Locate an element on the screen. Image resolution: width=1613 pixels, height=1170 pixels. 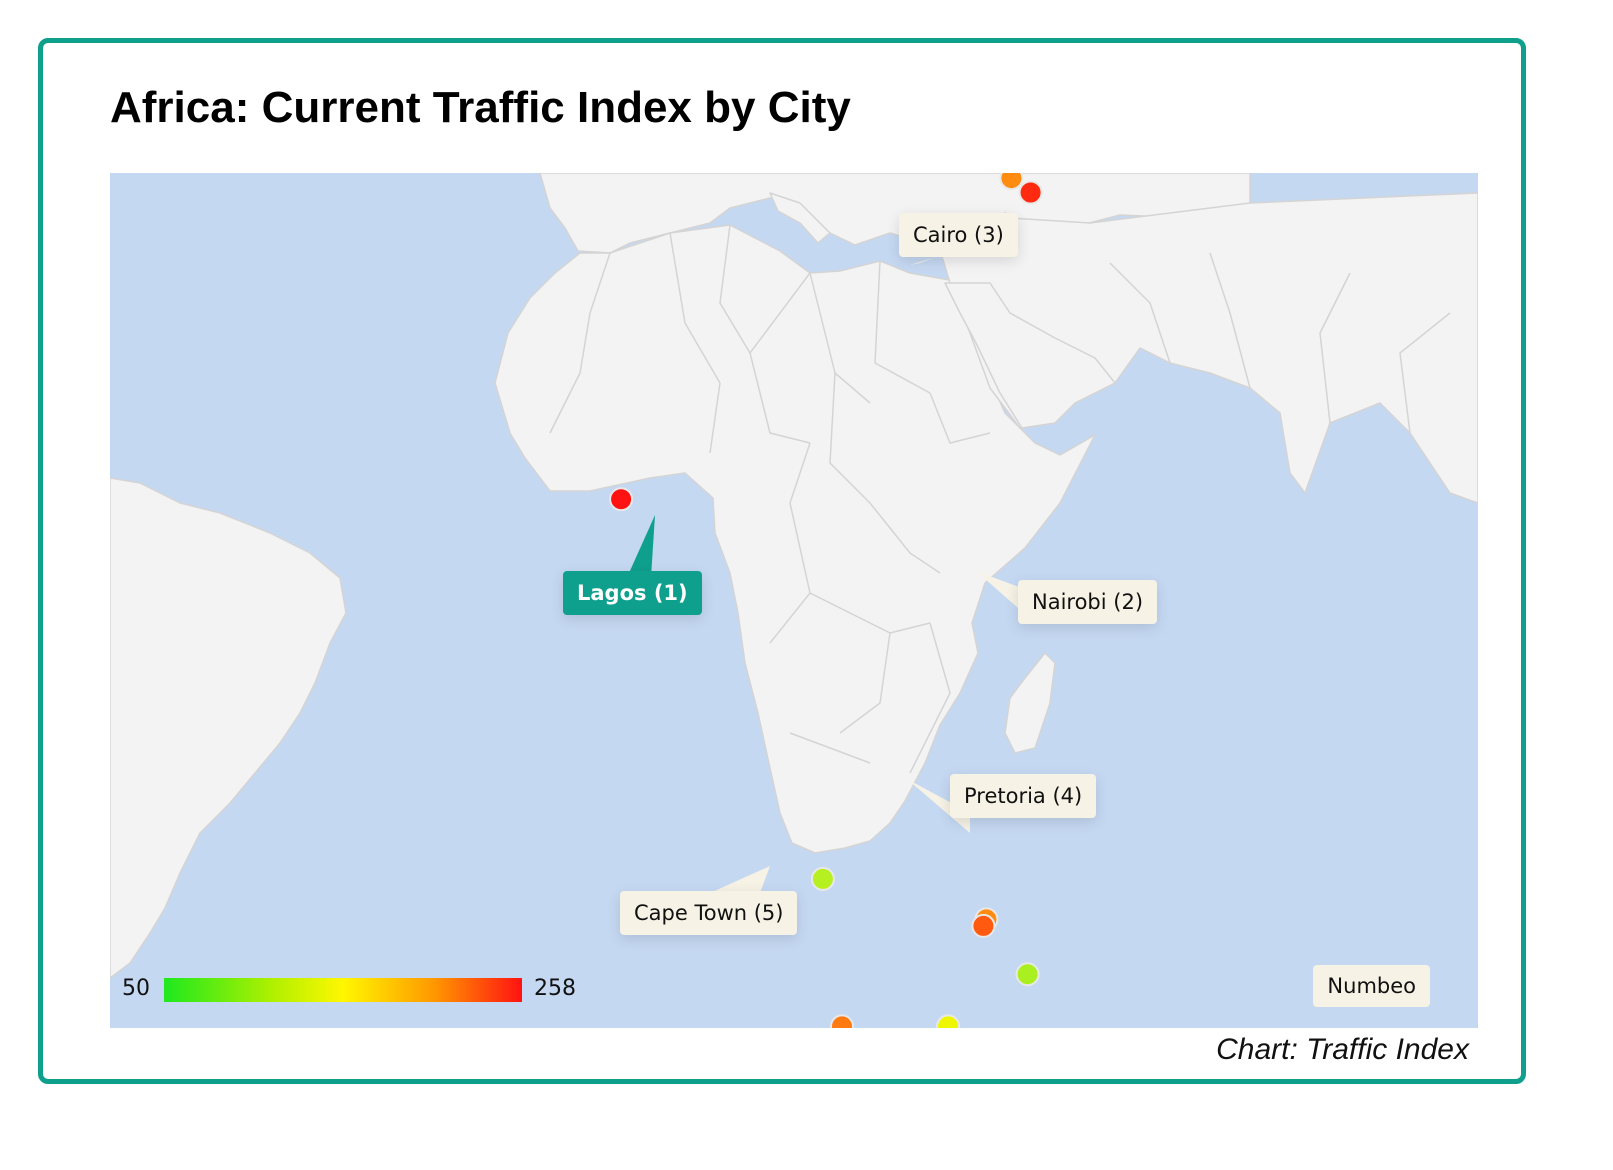
city-marker-cape-town is located at coordinates (842, 1021).